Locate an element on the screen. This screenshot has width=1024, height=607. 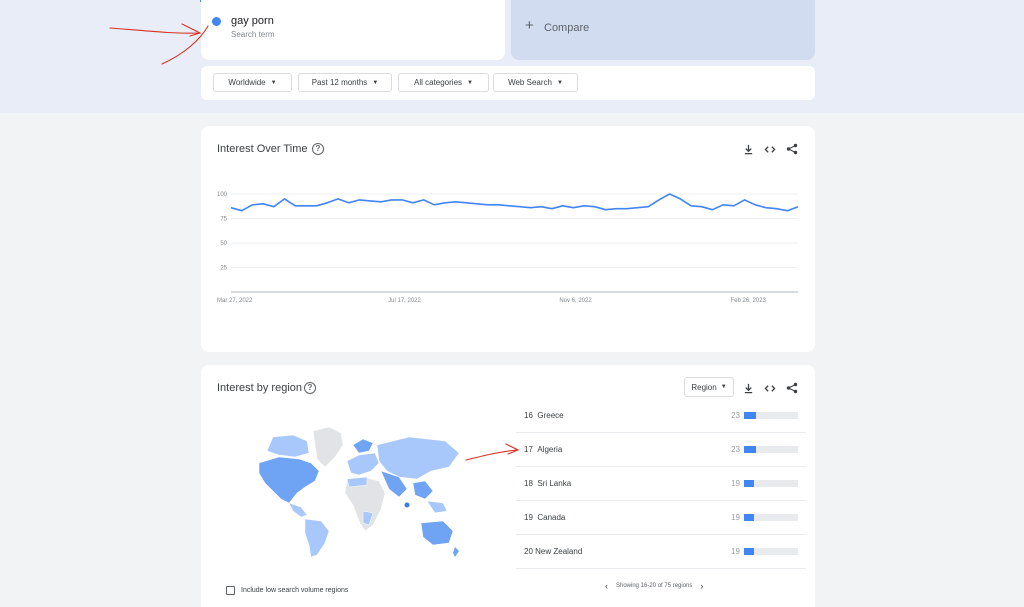
filter-time-label: Past 12 months is located at coordinates (339, 82).